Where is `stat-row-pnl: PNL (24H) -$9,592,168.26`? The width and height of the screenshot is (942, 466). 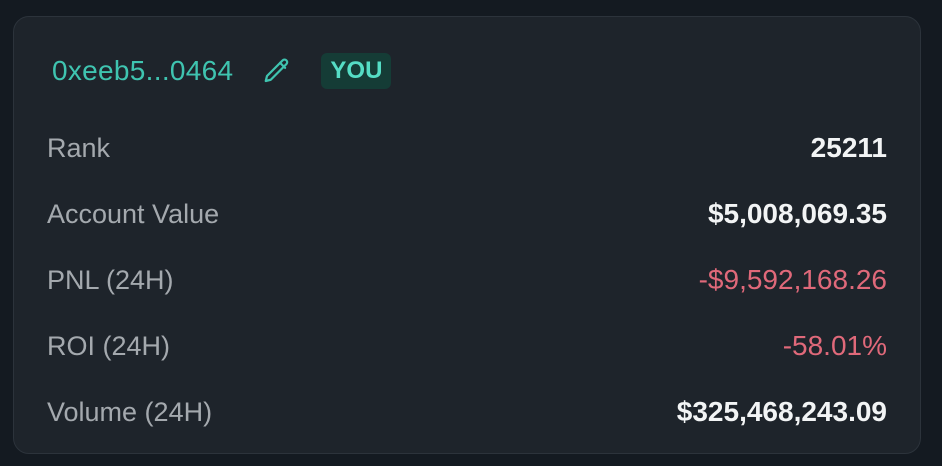
stat-row-pnl: PNL (24H) -$9,592,168.26 is located at coordinates (467, 280).